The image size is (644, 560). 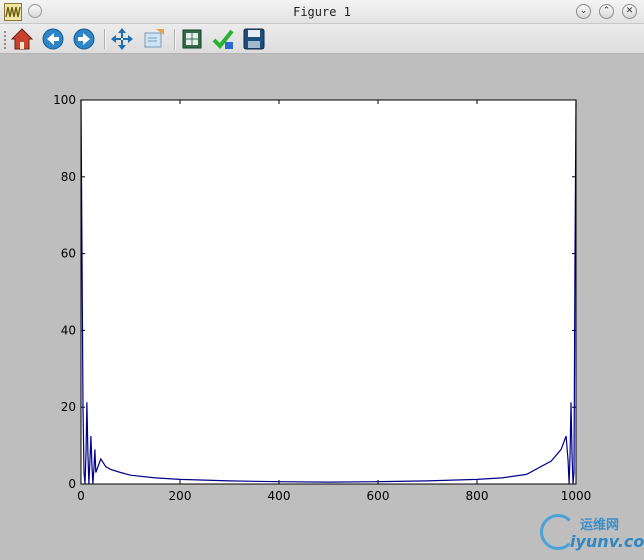 I want to click on minimize-button: ⌄, so click(x=583, y=11).